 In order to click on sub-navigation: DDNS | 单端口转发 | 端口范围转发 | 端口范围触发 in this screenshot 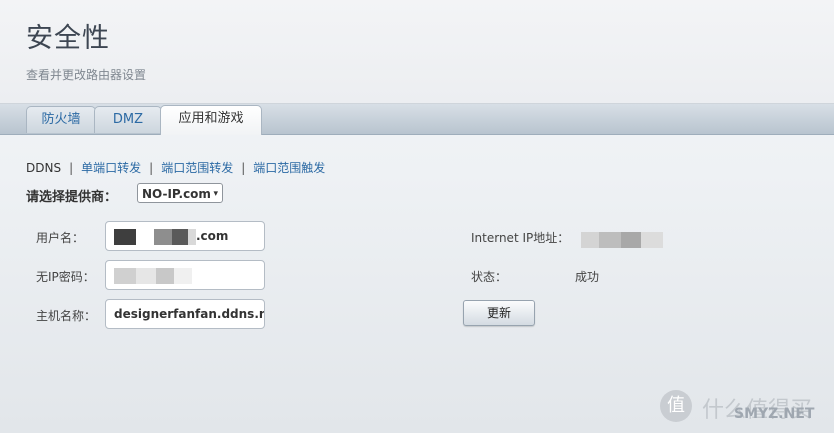, I will do `click(175, 167)`.